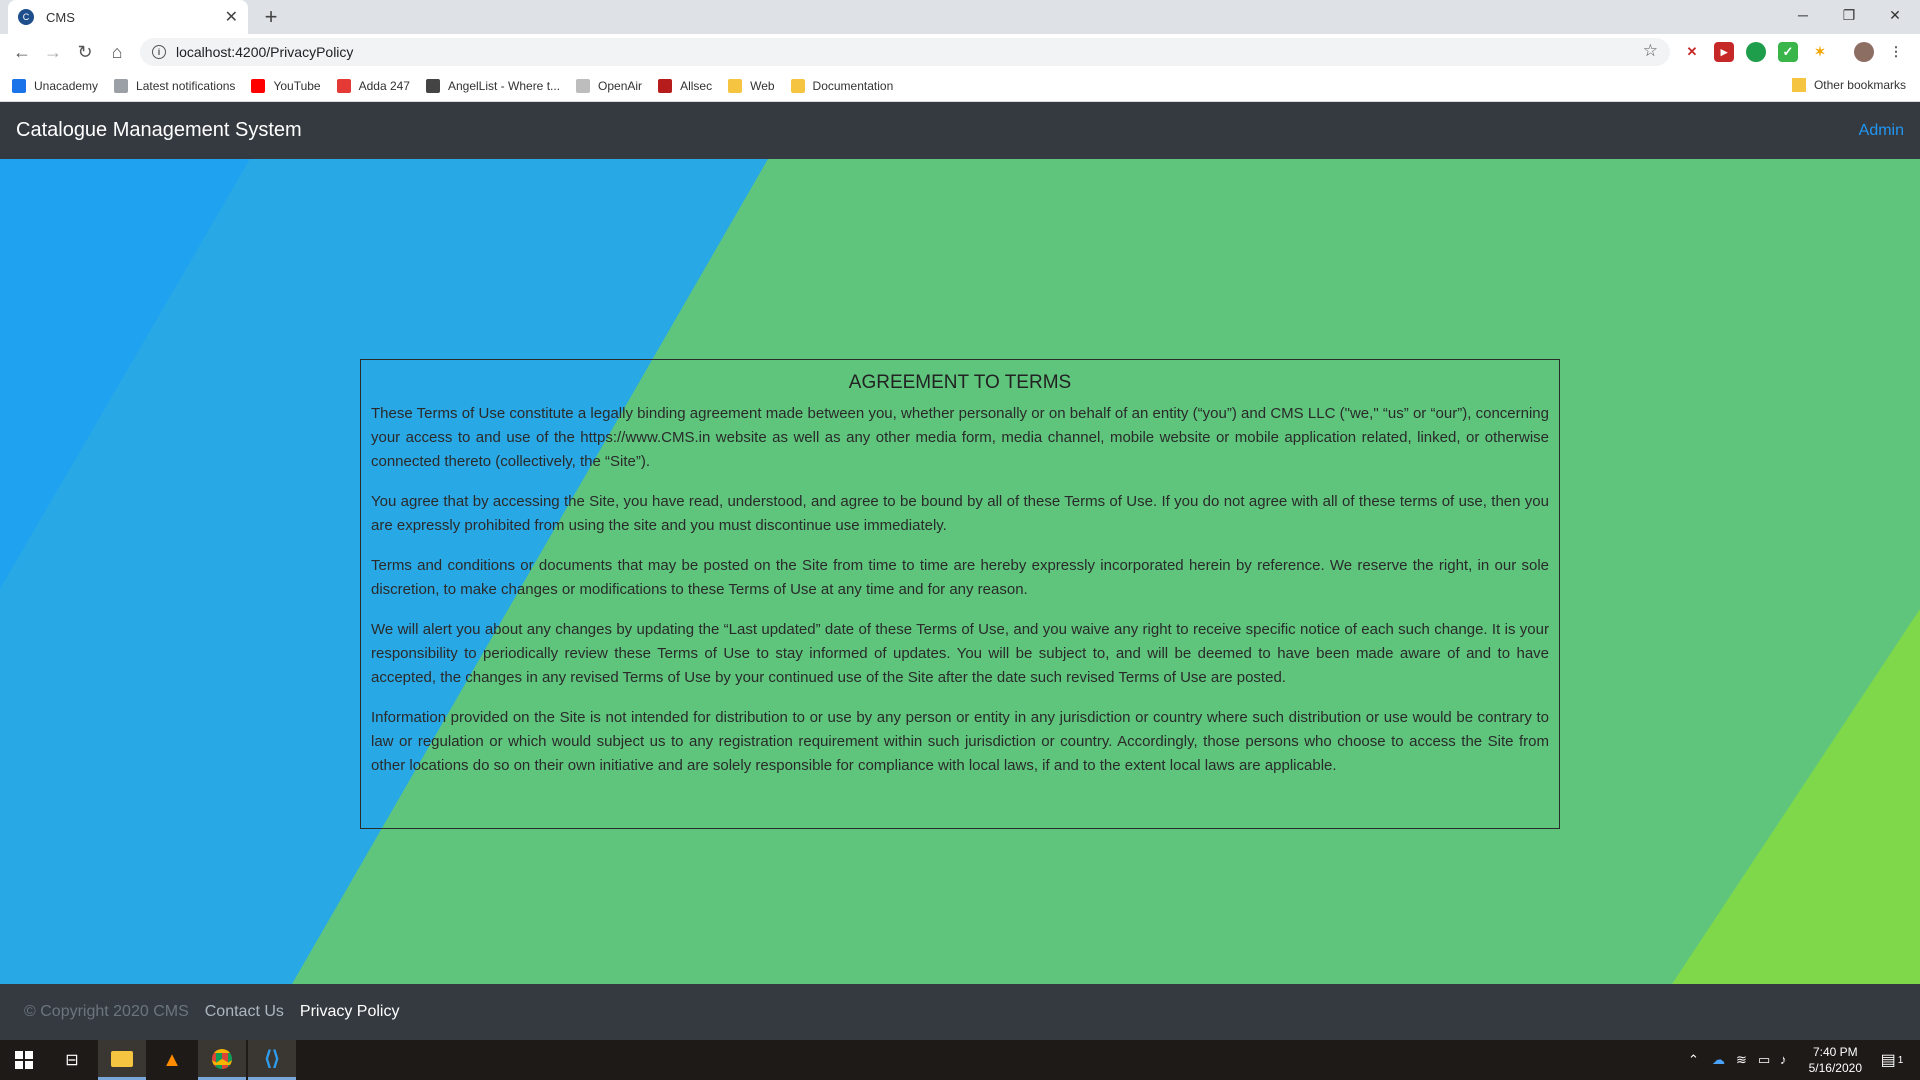  Describe the element at coordinates (117, 52) in the screenshot. I see `home-icon: ⌂` at that location.